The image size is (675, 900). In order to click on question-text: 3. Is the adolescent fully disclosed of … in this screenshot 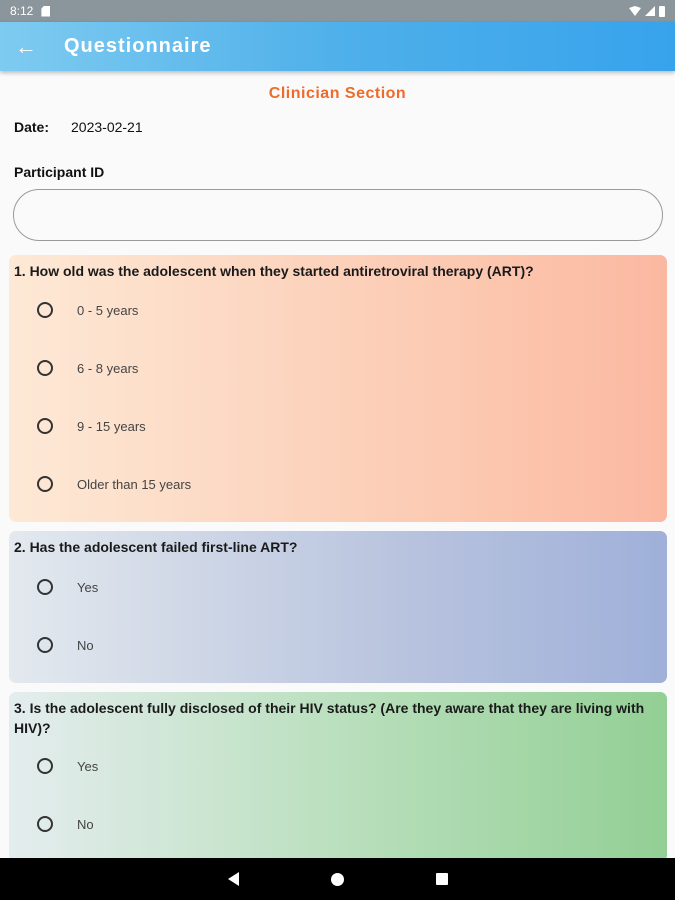, I will do `click(329, 718)`.